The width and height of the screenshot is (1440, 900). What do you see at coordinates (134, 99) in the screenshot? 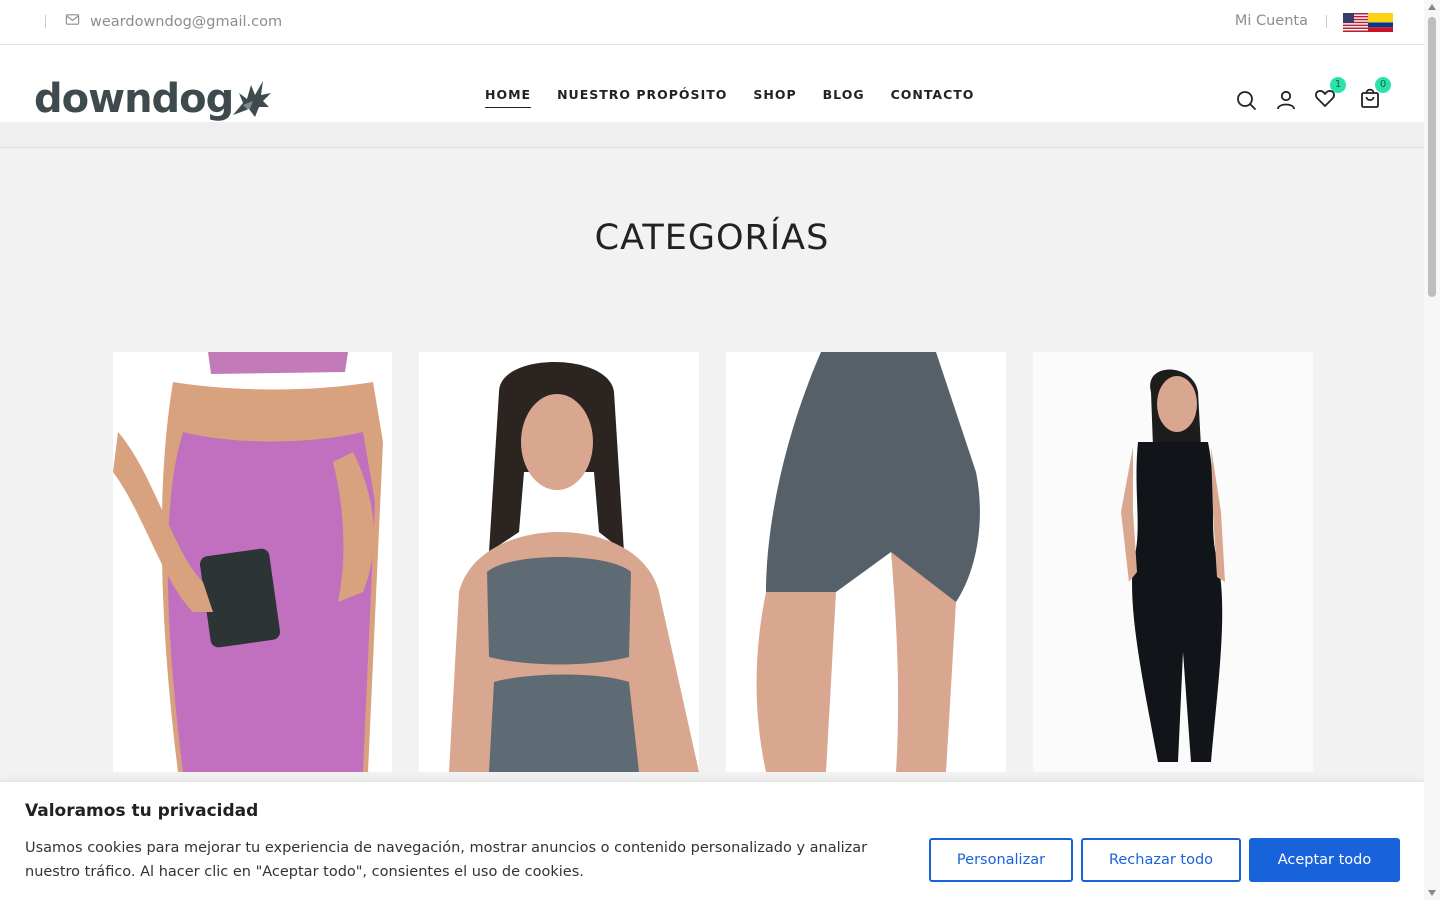
I see `logo-text: downdog` at bounding box center [134, 99].